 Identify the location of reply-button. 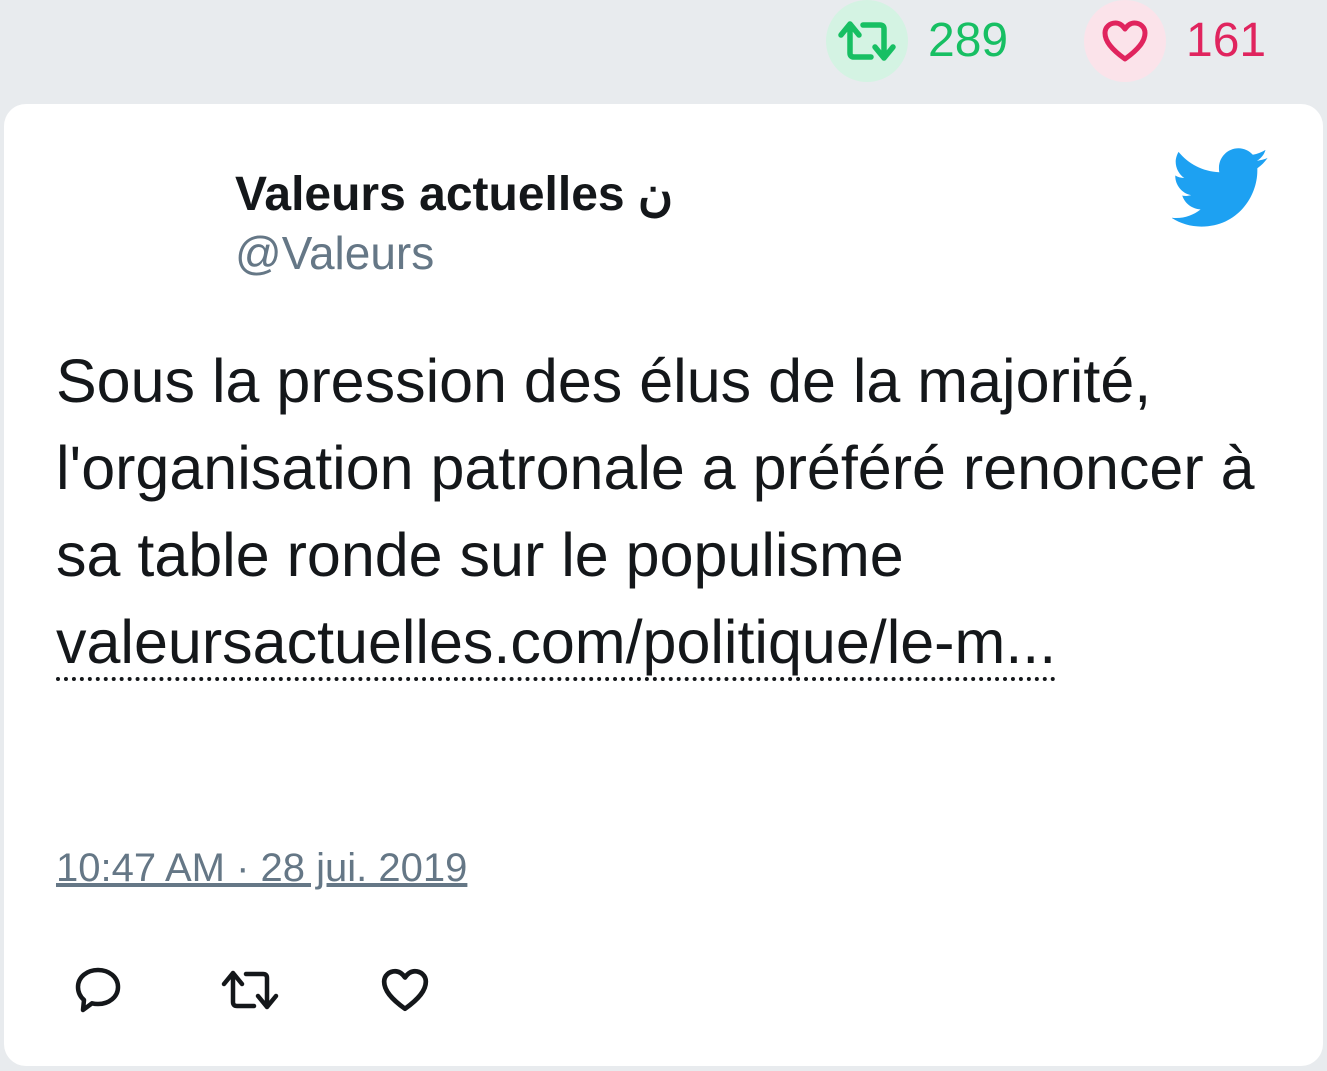
(98, 990).